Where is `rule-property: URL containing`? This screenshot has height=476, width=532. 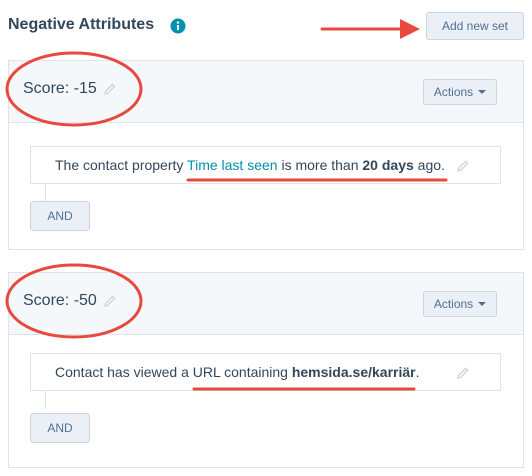
rule-property: URL containing is located at coordinates (242, 372).